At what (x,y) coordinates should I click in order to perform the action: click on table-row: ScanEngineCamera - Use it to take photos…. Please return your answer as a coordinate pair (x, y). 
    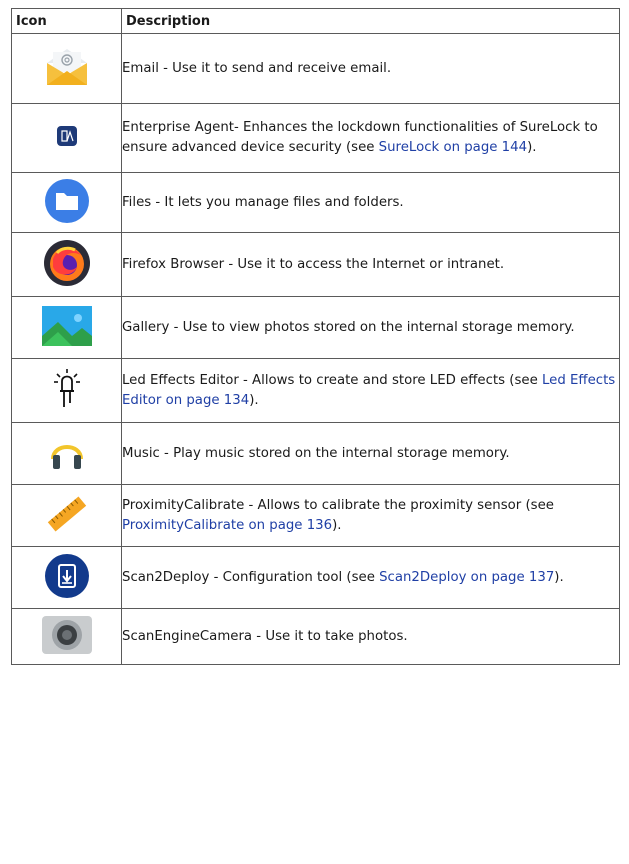
    Looking at the image, I should click on (315, 636).